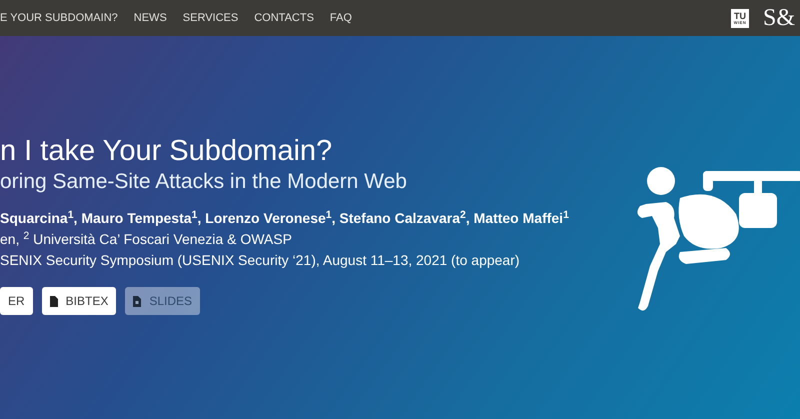  I want to click on nav-link: NEWS, so click(150, 18).